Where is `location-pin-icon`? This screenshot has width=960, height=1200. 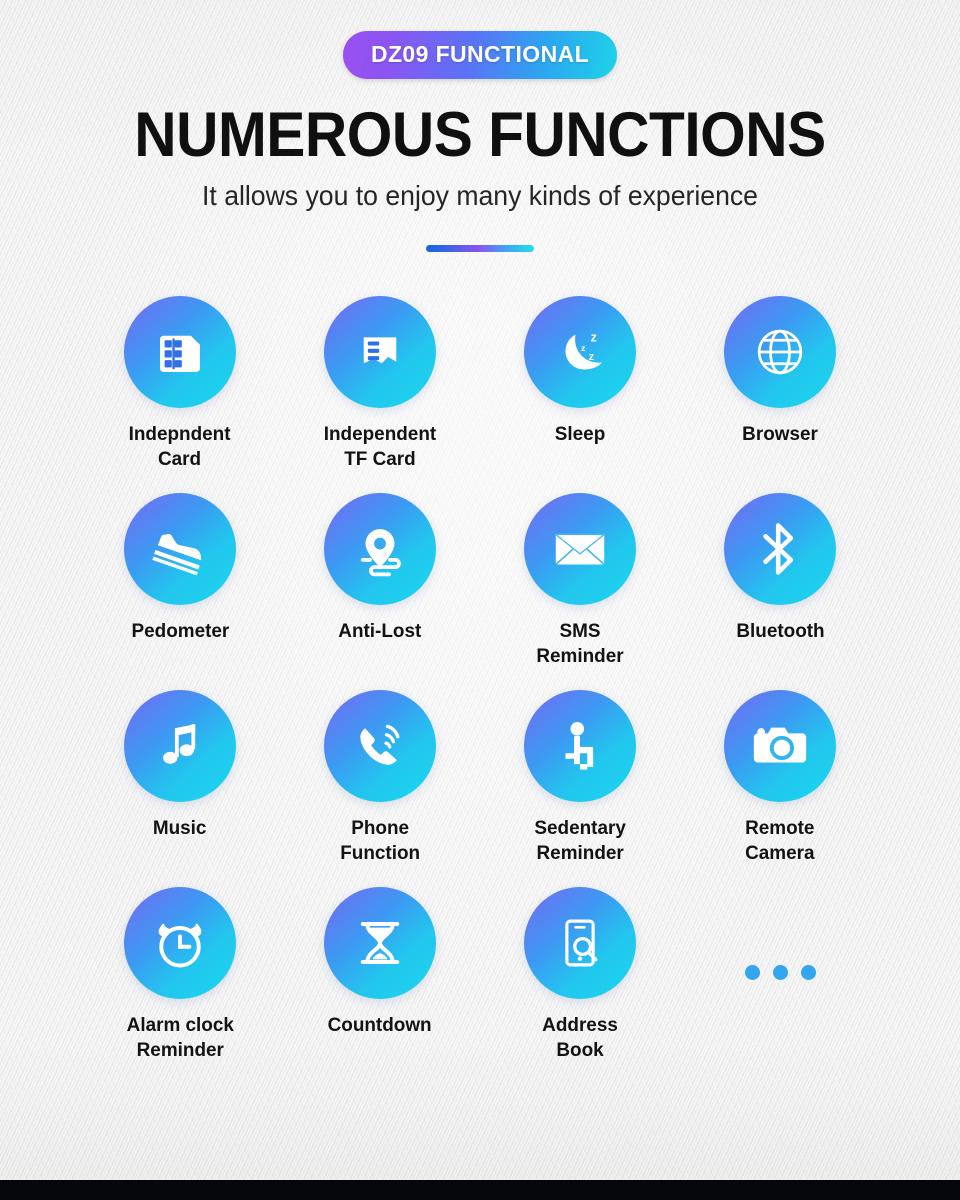
location-pin-icon is located at coordinates (380, 549).